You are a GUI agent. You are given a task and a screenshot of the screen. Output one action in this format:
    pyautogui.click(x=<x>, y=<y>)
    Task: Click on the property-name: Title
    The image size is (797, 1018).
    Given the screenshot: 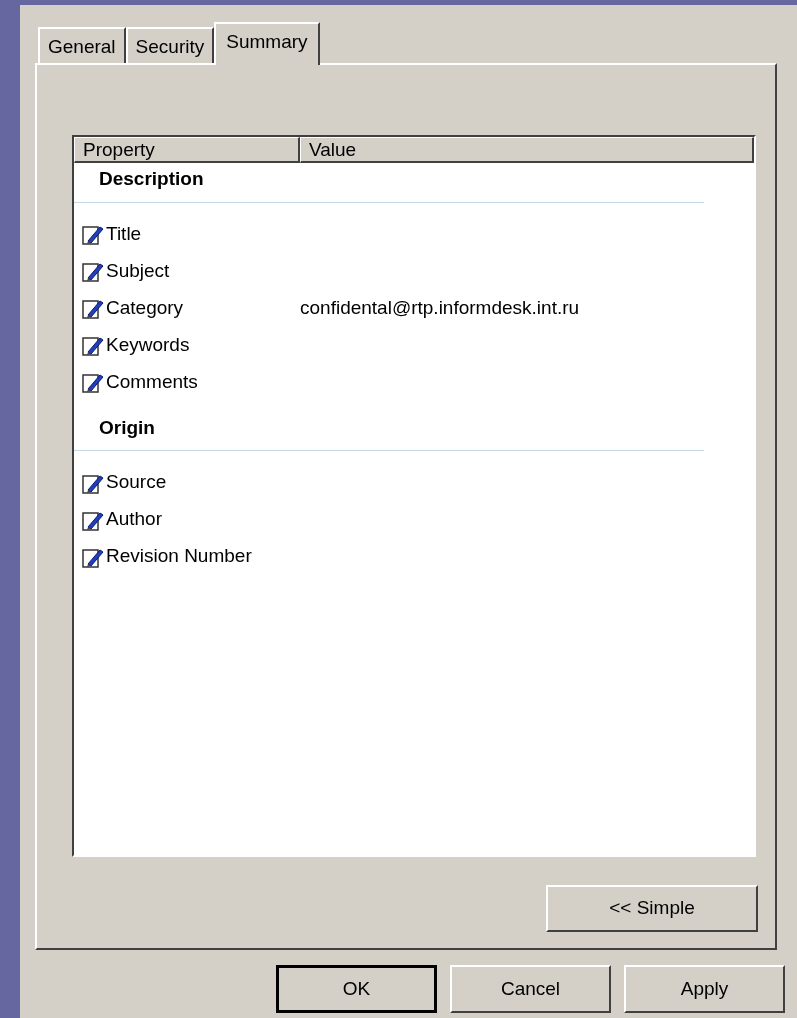 What is the action you would take?
    pyautogui.click(x=124, y=233)
    